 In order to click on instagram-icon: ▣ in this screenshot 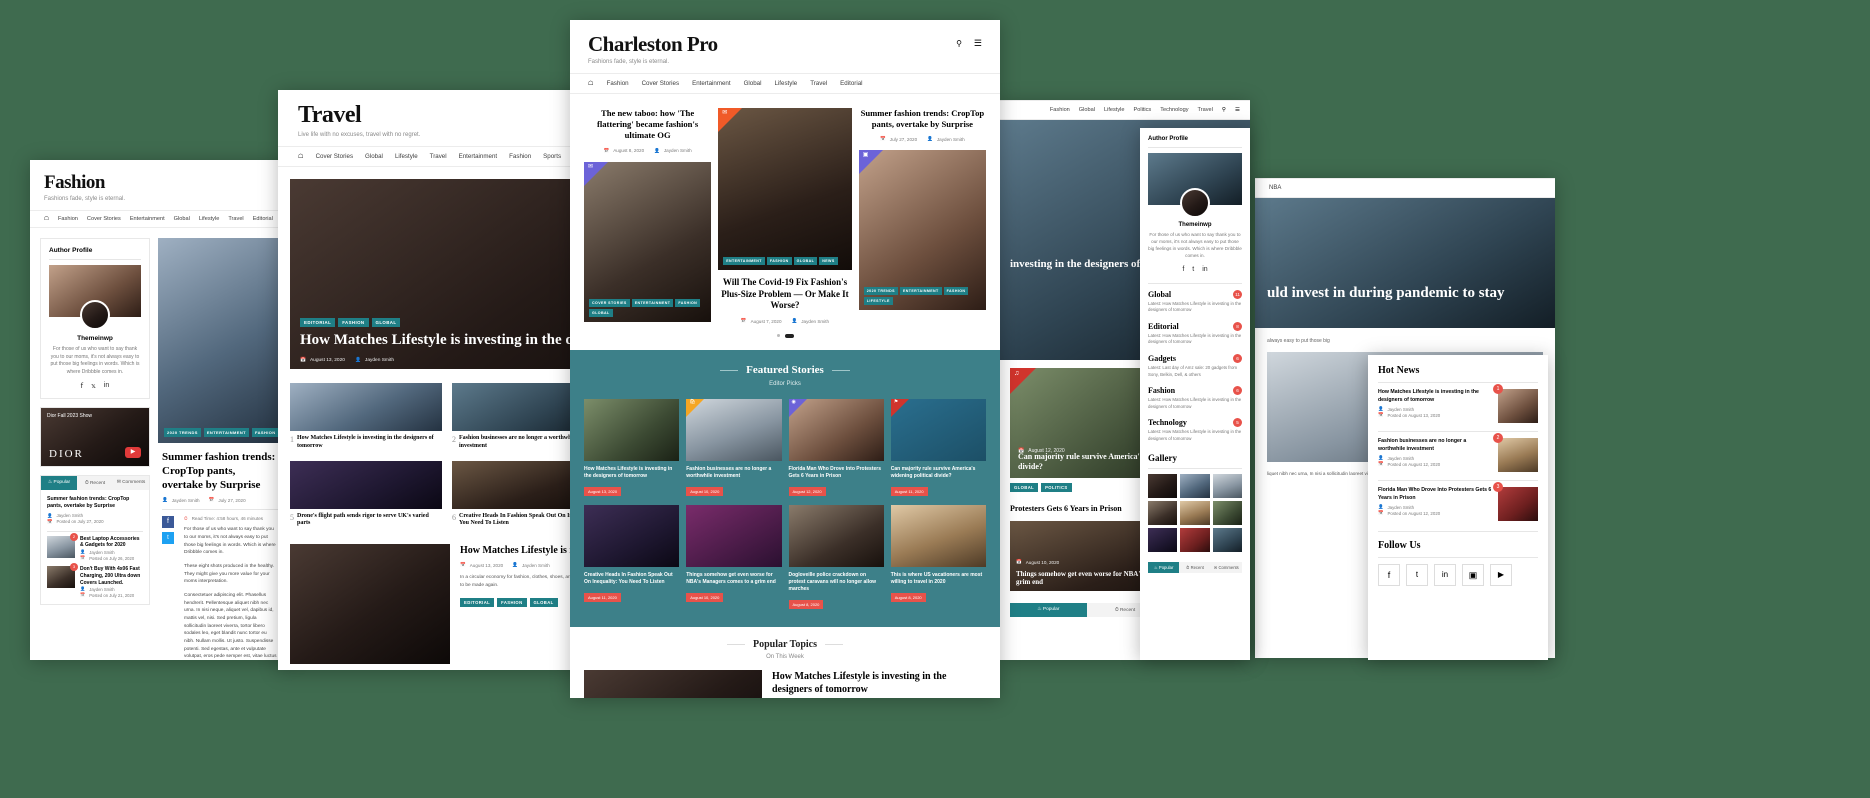, I will do `click(1473, 575)`.